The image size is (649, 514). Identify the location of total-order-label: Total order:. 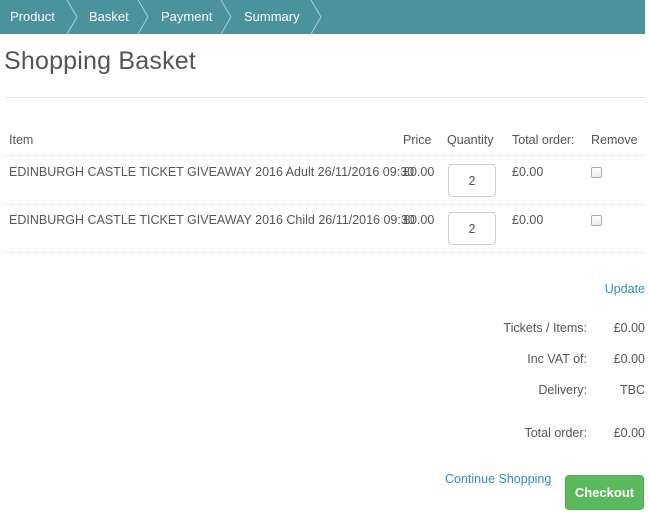
(555, 433).